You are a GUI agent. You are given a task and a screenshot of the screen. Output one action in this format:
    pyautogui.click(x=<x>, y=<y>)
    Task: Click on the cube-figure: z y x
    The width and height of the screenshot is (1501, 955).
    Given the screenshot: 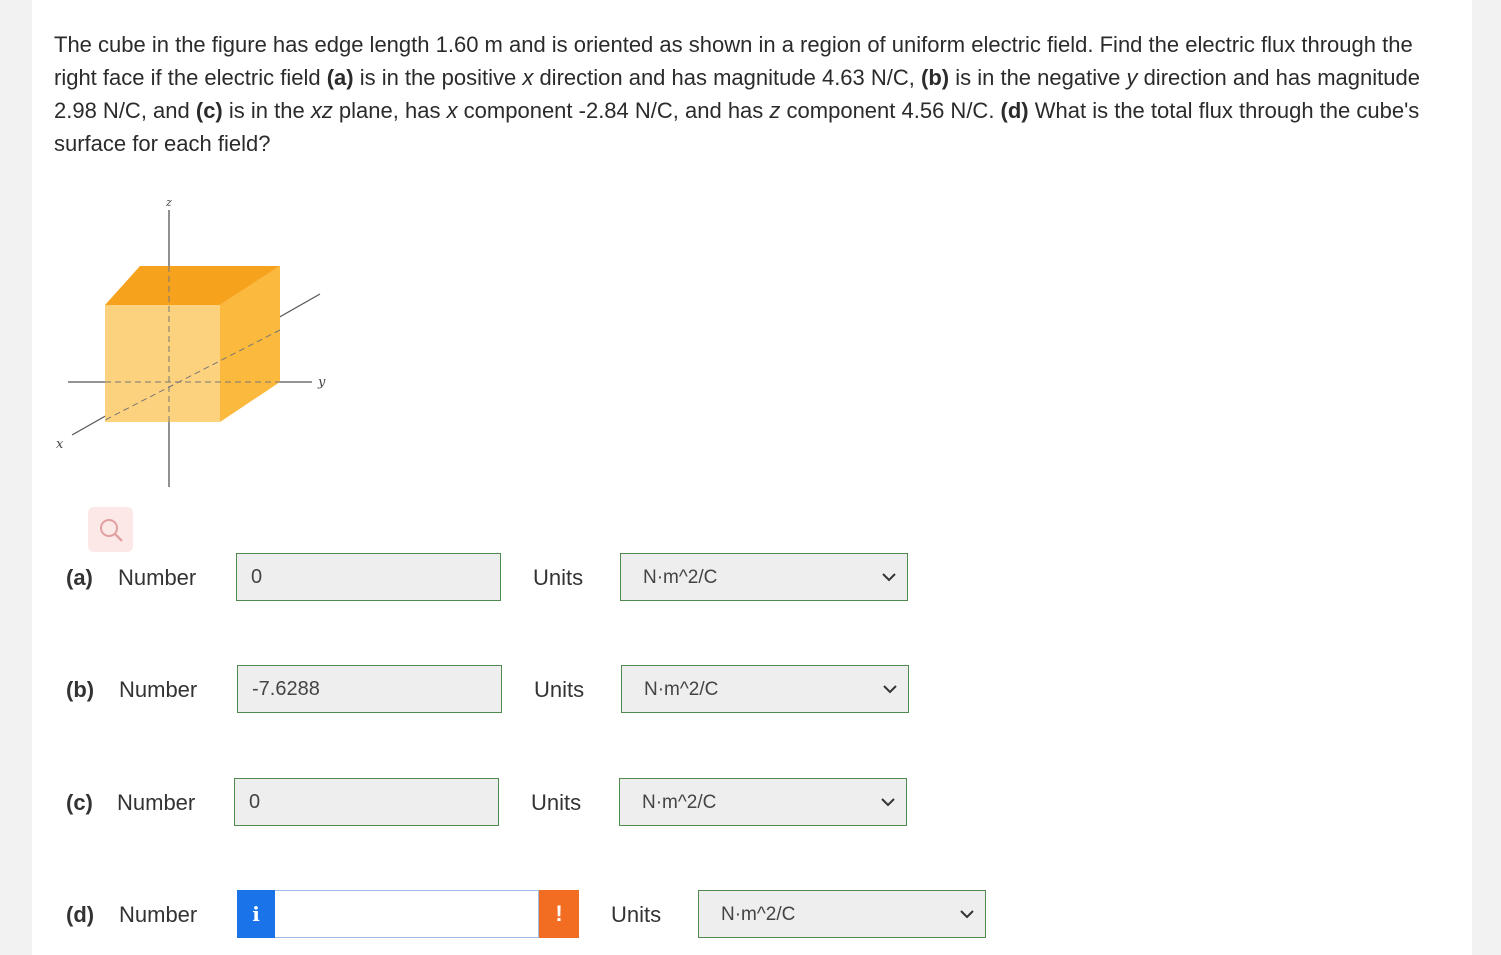 What is the action you would take?
    pyautogui.click(x=195, y=342)
    